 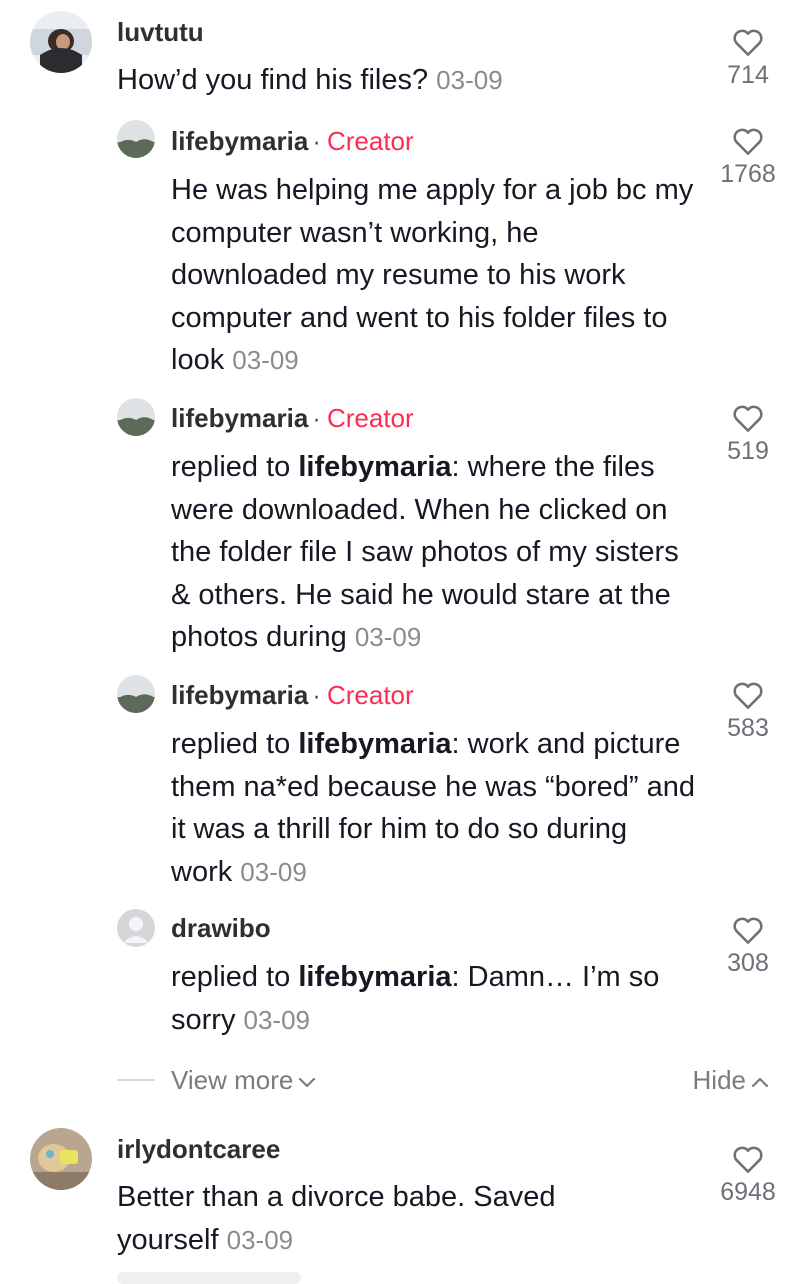 I want to click on hide-label: Hide, so click(x=719, y=1080).